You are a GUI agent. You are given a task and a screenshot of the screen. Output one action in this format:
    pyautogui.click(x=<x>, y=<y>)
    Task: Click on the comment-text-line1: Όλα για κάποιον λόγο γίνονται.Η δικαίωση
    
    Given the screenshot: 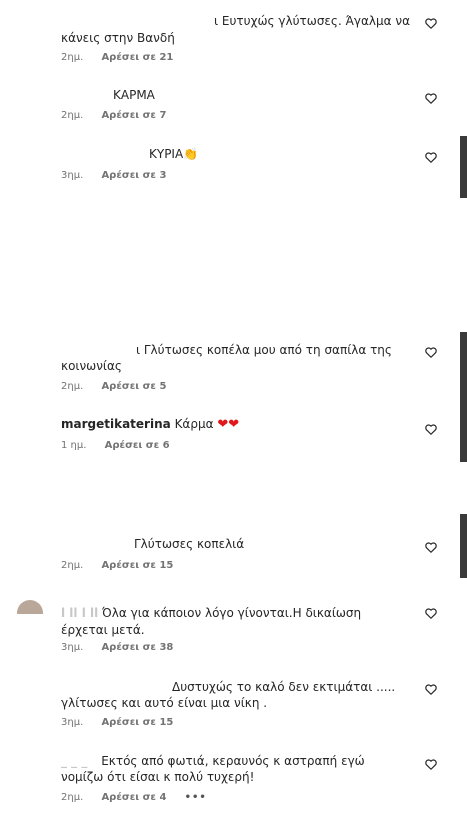 What is the action you would take?
    pyautogui.click(x=232, y=613)
    